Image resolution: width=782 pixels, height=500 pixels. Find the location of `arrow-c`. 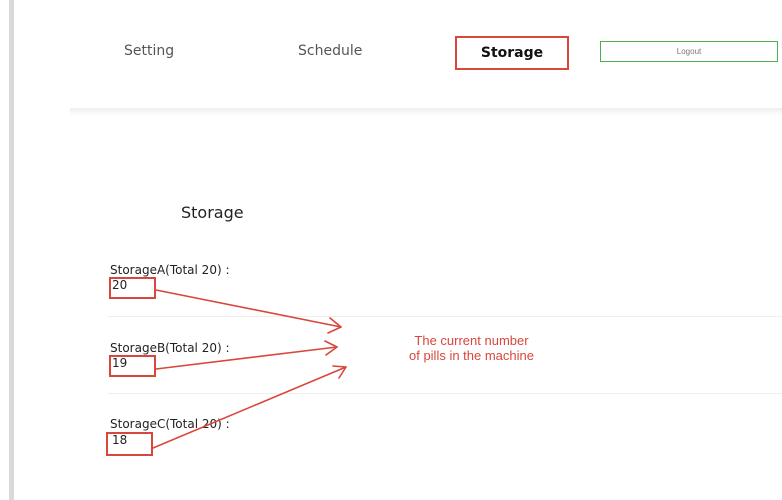

arrow-c is located at coordinates (249, 407).